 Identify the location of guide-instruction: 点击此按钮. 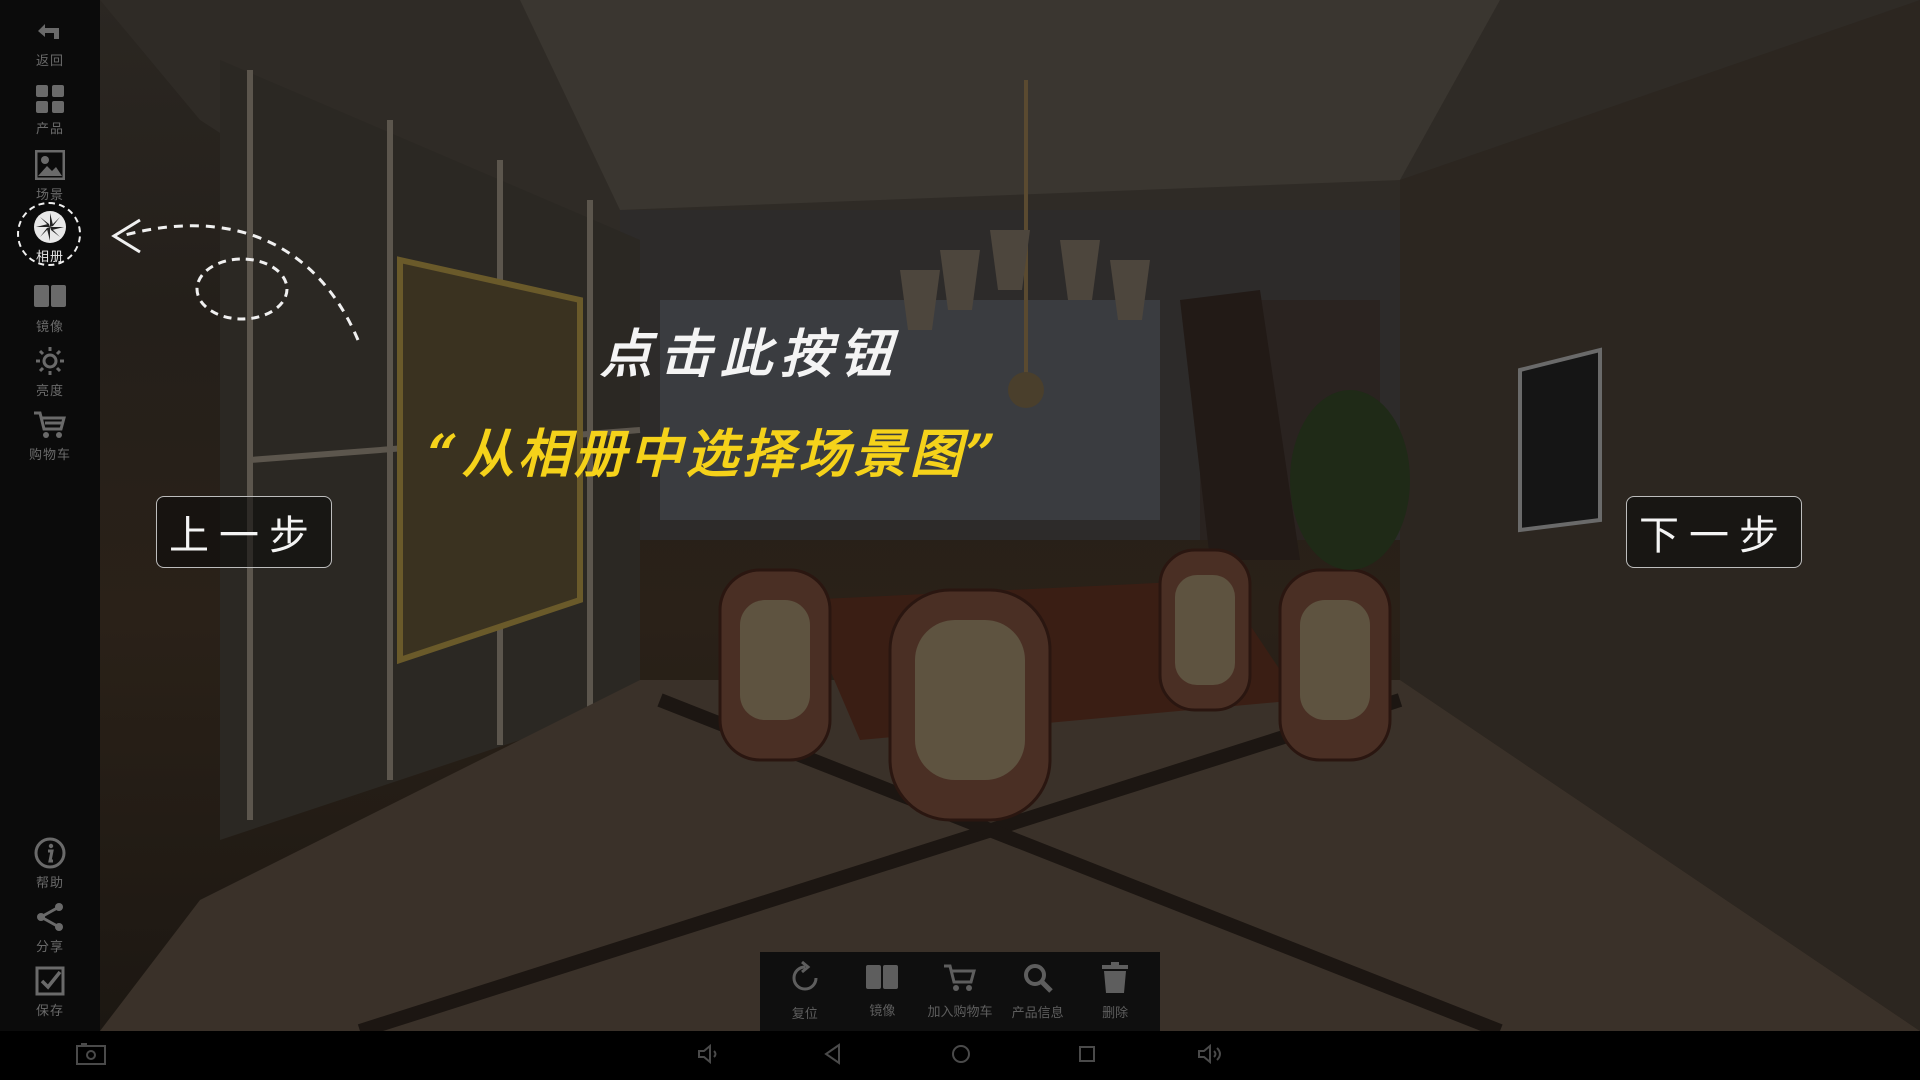
(750, 354).